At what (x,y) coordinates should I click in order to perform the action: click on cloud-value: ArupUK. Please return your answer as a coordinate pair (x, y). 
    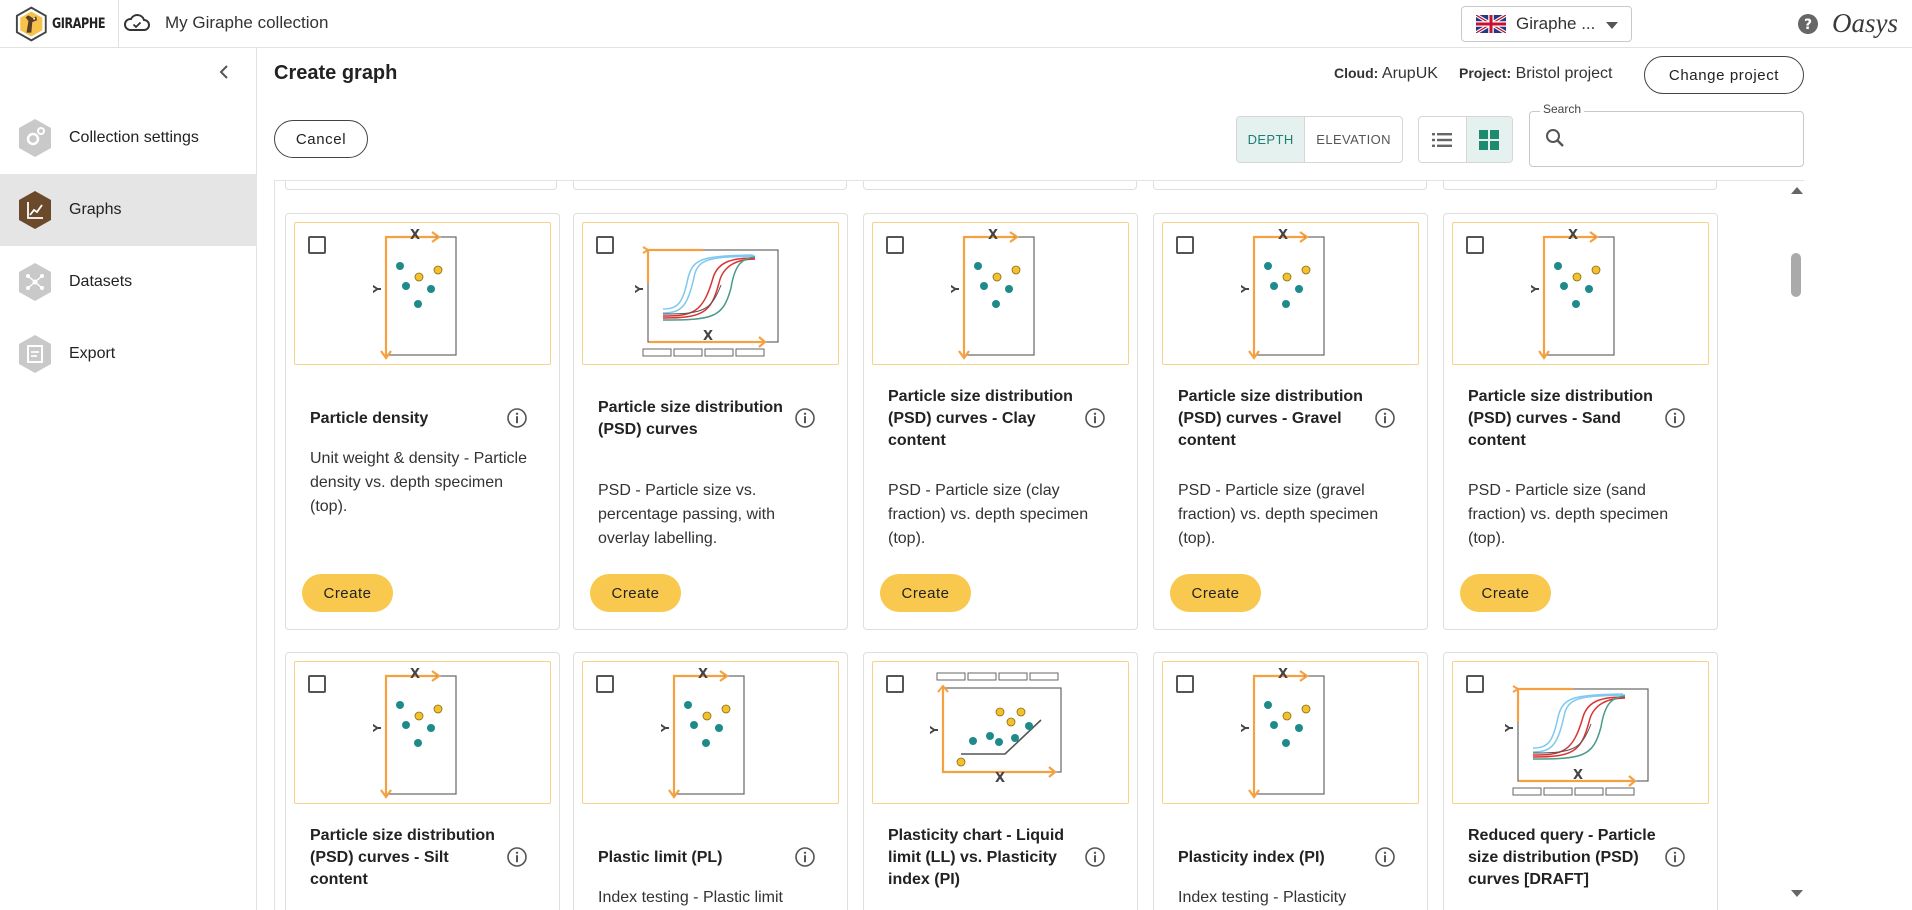
    Looking at the image, I should click on (1409, 73).